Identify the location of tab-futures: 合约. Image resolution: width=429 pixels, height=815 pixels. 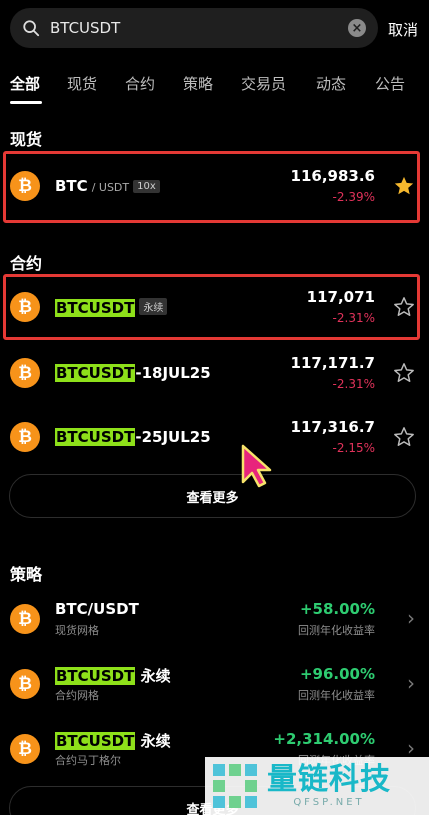
(140, 83).